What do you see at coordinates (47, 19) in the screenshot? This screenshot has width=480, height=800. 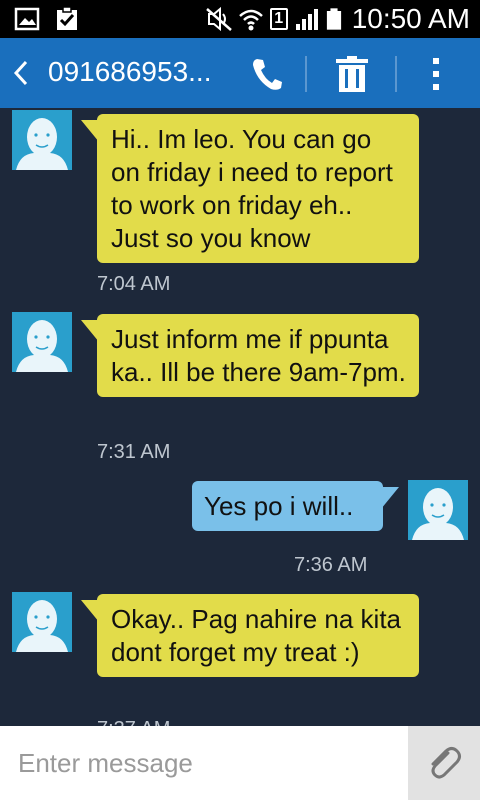 I see `status-left` at bounding box center [47, 19].